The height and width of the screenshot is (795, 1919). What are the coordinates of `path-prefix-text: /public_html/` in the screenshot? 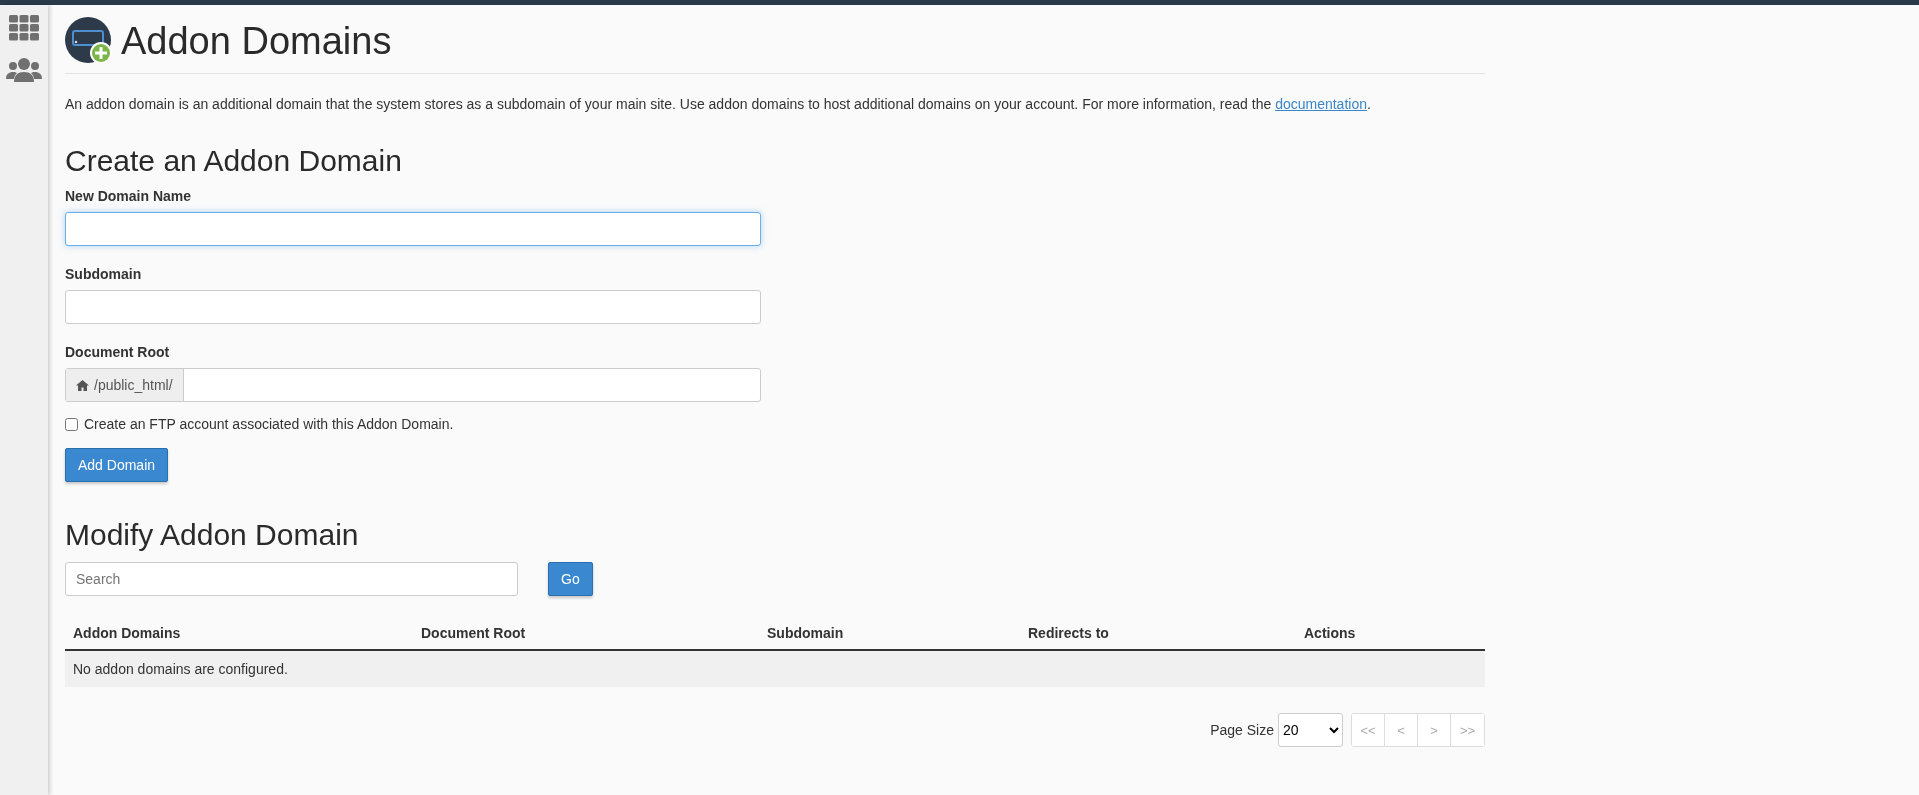 It's located at (133, 385).